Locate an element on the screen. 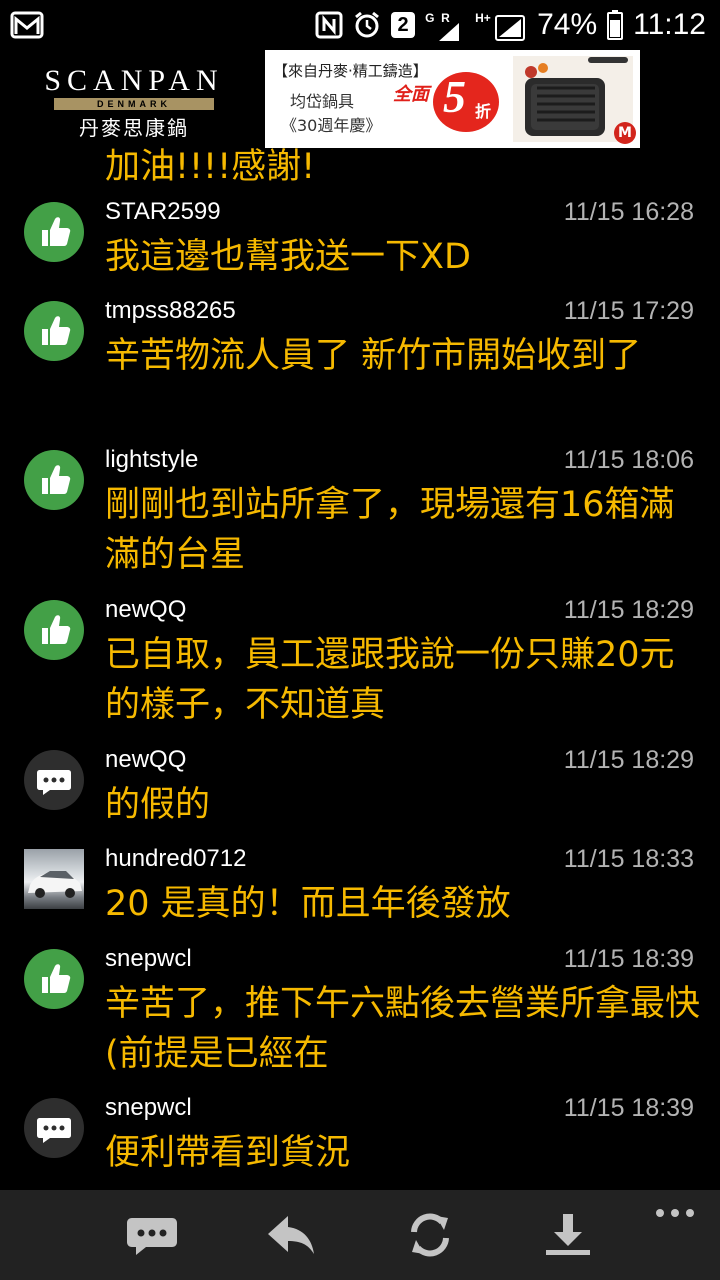 The height and width of the screenshot is (1280, 720). reply-button is located at coordinates (292, 1235).